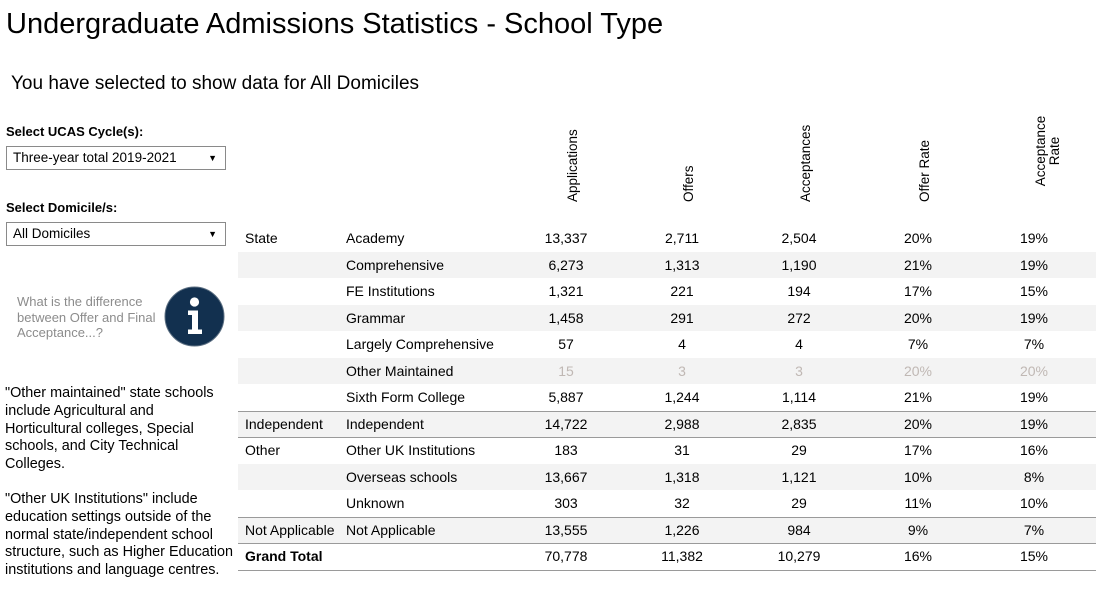 This screenshot has width=1101, height=600. I want to click on value-cell-acceptances: 2,504, so click(799, 238).